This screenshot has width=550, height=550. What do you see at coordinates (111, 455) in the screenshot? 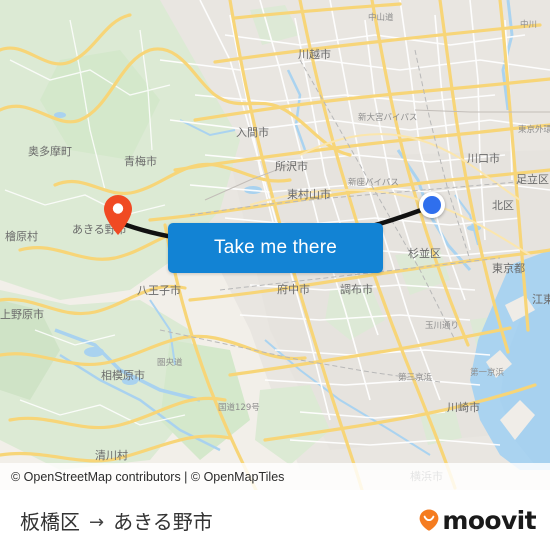
I see `map-label: 清川村` at bounding box center [111, 455].